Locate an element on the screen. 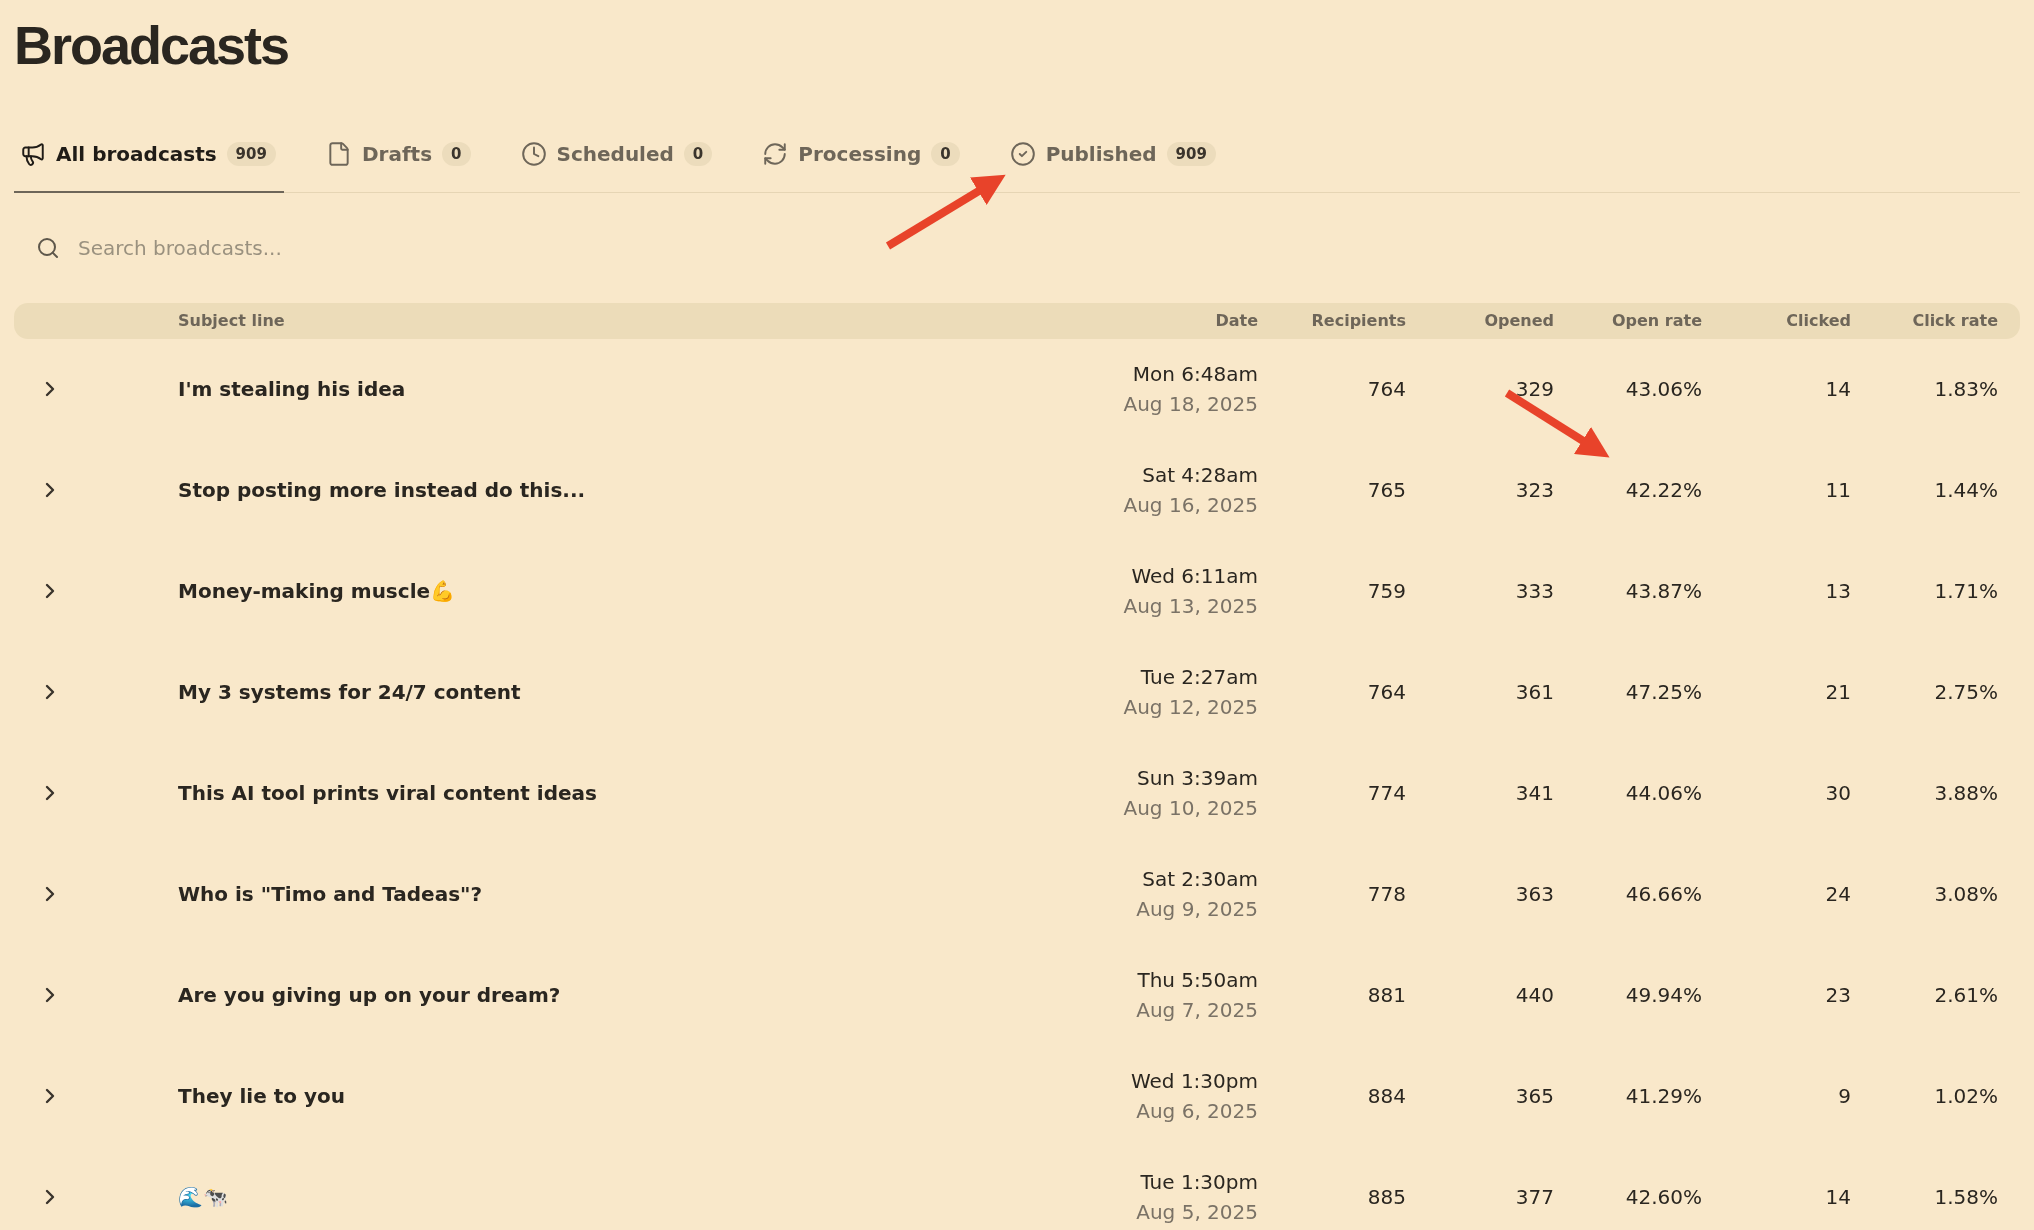 This screenshot has width=2034, height=1230. table-cell-text: 21 is located at coordinates (1837, 692).